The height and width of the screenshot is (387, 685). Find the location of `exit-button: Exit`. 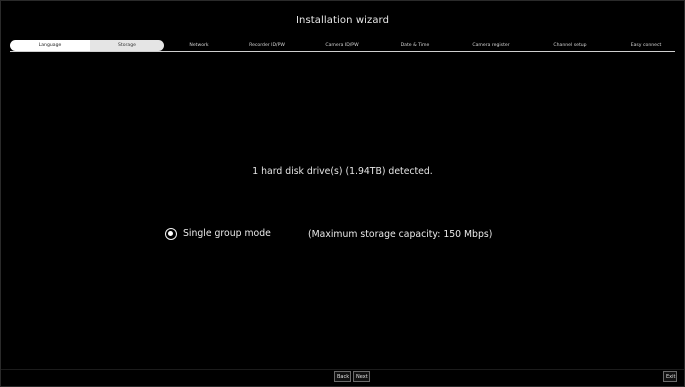

exit-button: Exit is located at coordinates (670, 376).